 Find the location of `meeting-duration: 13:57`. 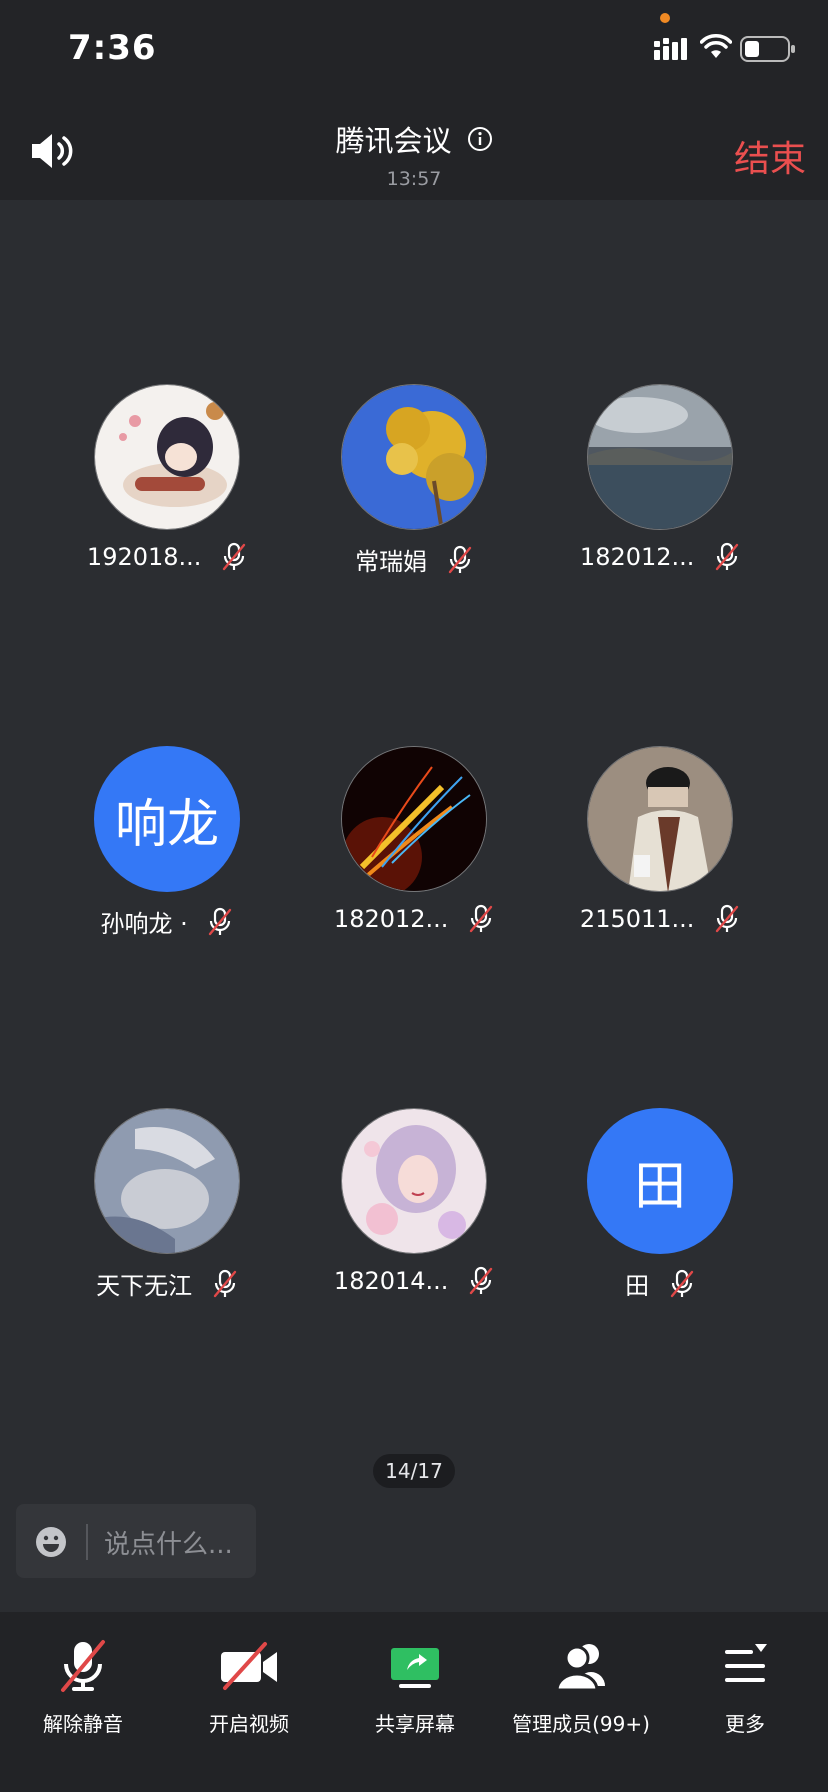

meeting-duration: 13:57 is located at coordinates (414, 179).